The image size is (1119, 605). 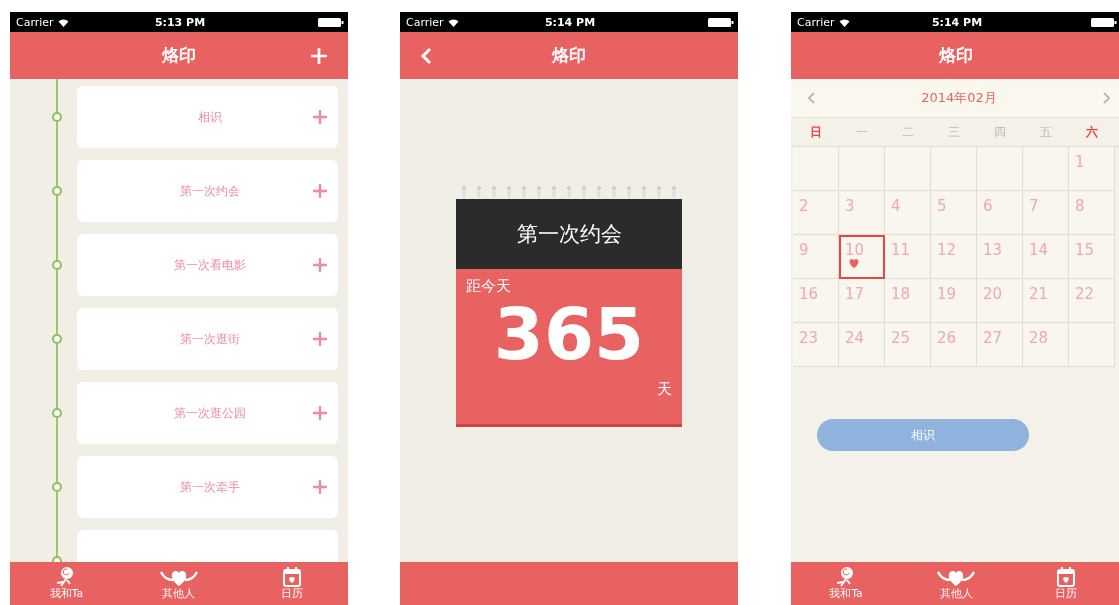 What do you see at coordinates (908, 213) in the screenshot?
I see `day-cell: 4` at bounding box center [908, 213].